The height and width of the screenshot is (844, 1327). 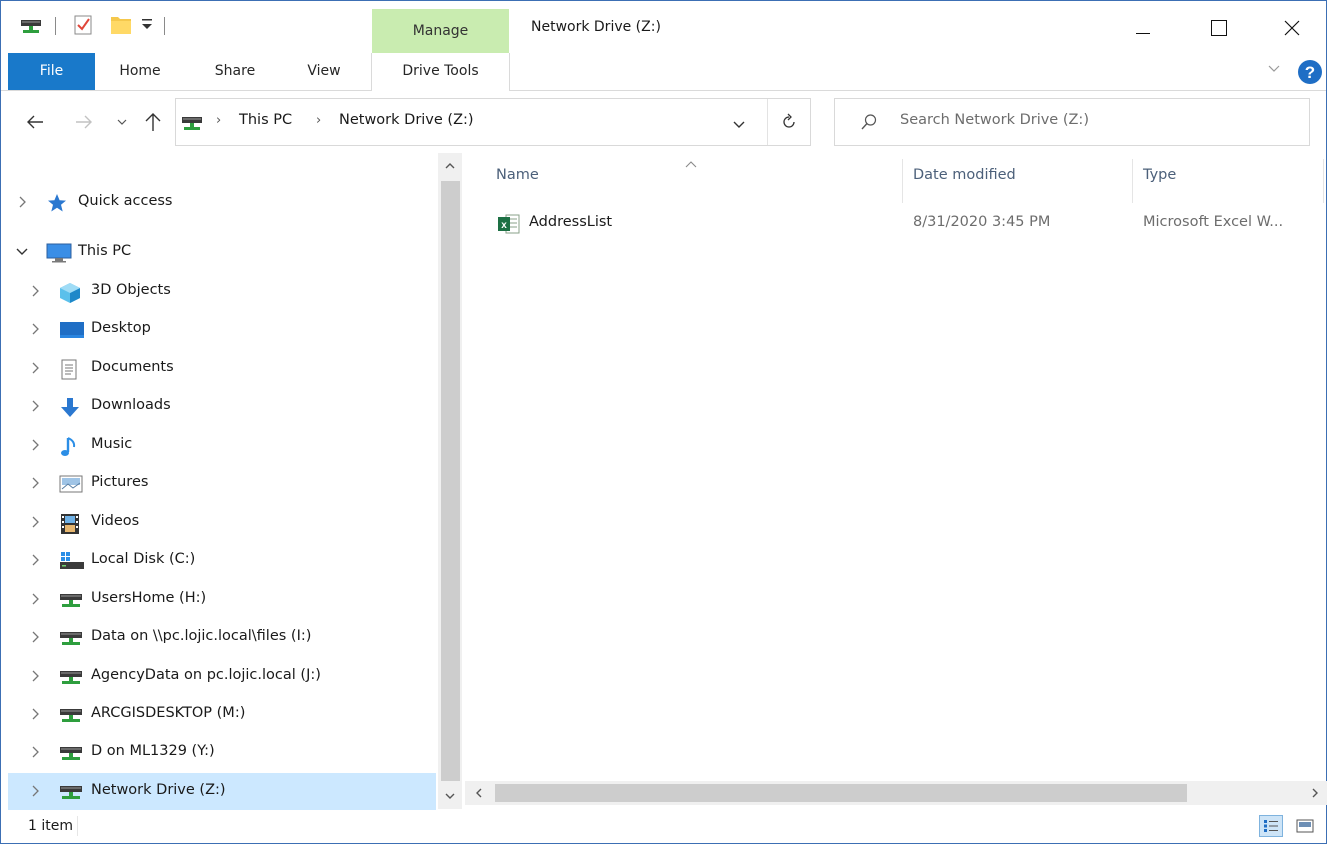 I want to click on sidebar-item-pictures: Pictures, so click(x=222, y=483).